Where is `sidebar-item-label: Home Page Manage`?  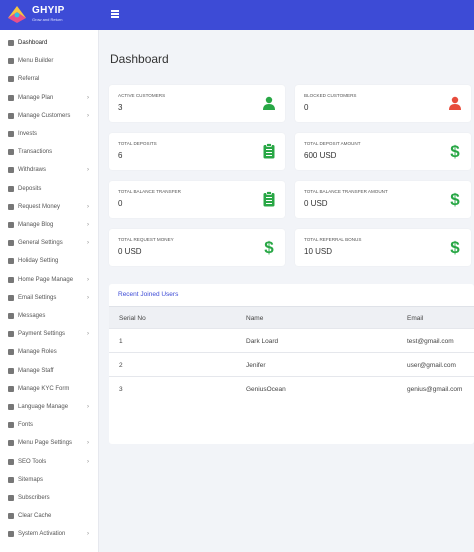 sidebar-item-label: Home Page Manage is located at coordinates (46, 279).